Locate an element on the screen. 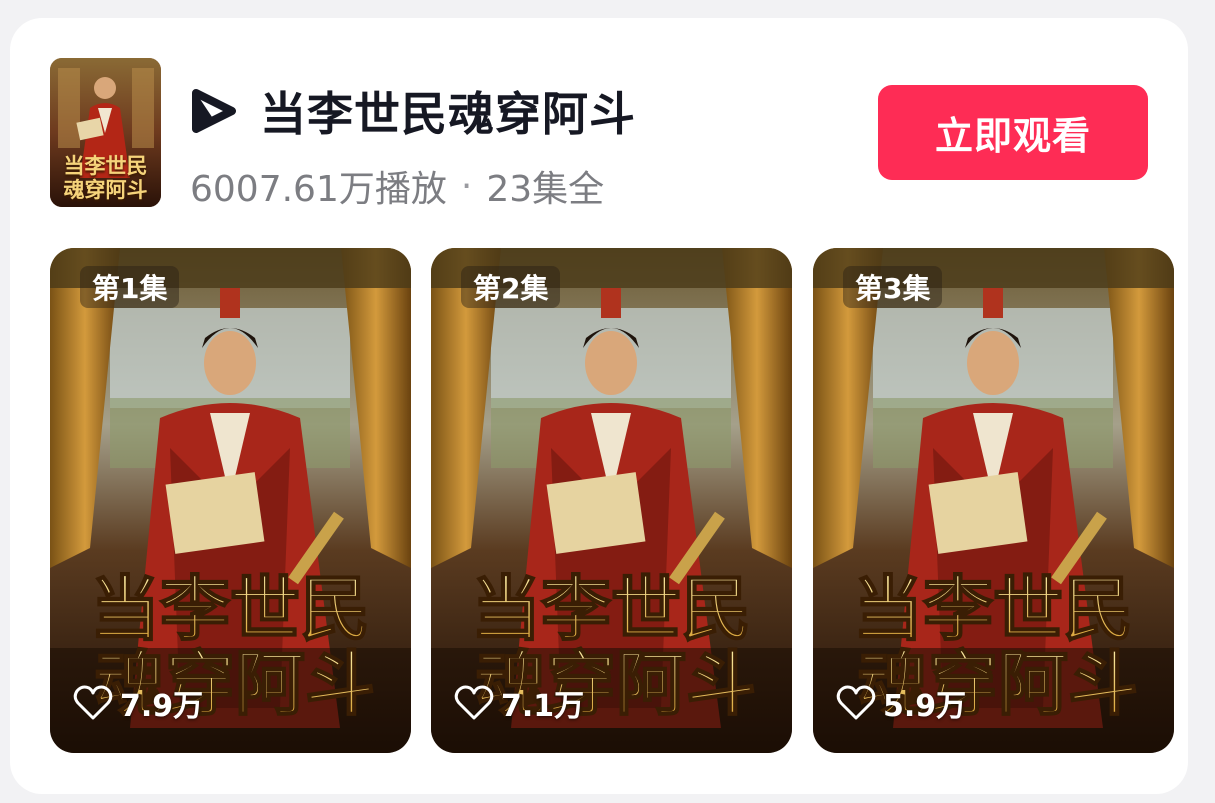  like-count: 7.9万 is located at coordinates (162, 706).